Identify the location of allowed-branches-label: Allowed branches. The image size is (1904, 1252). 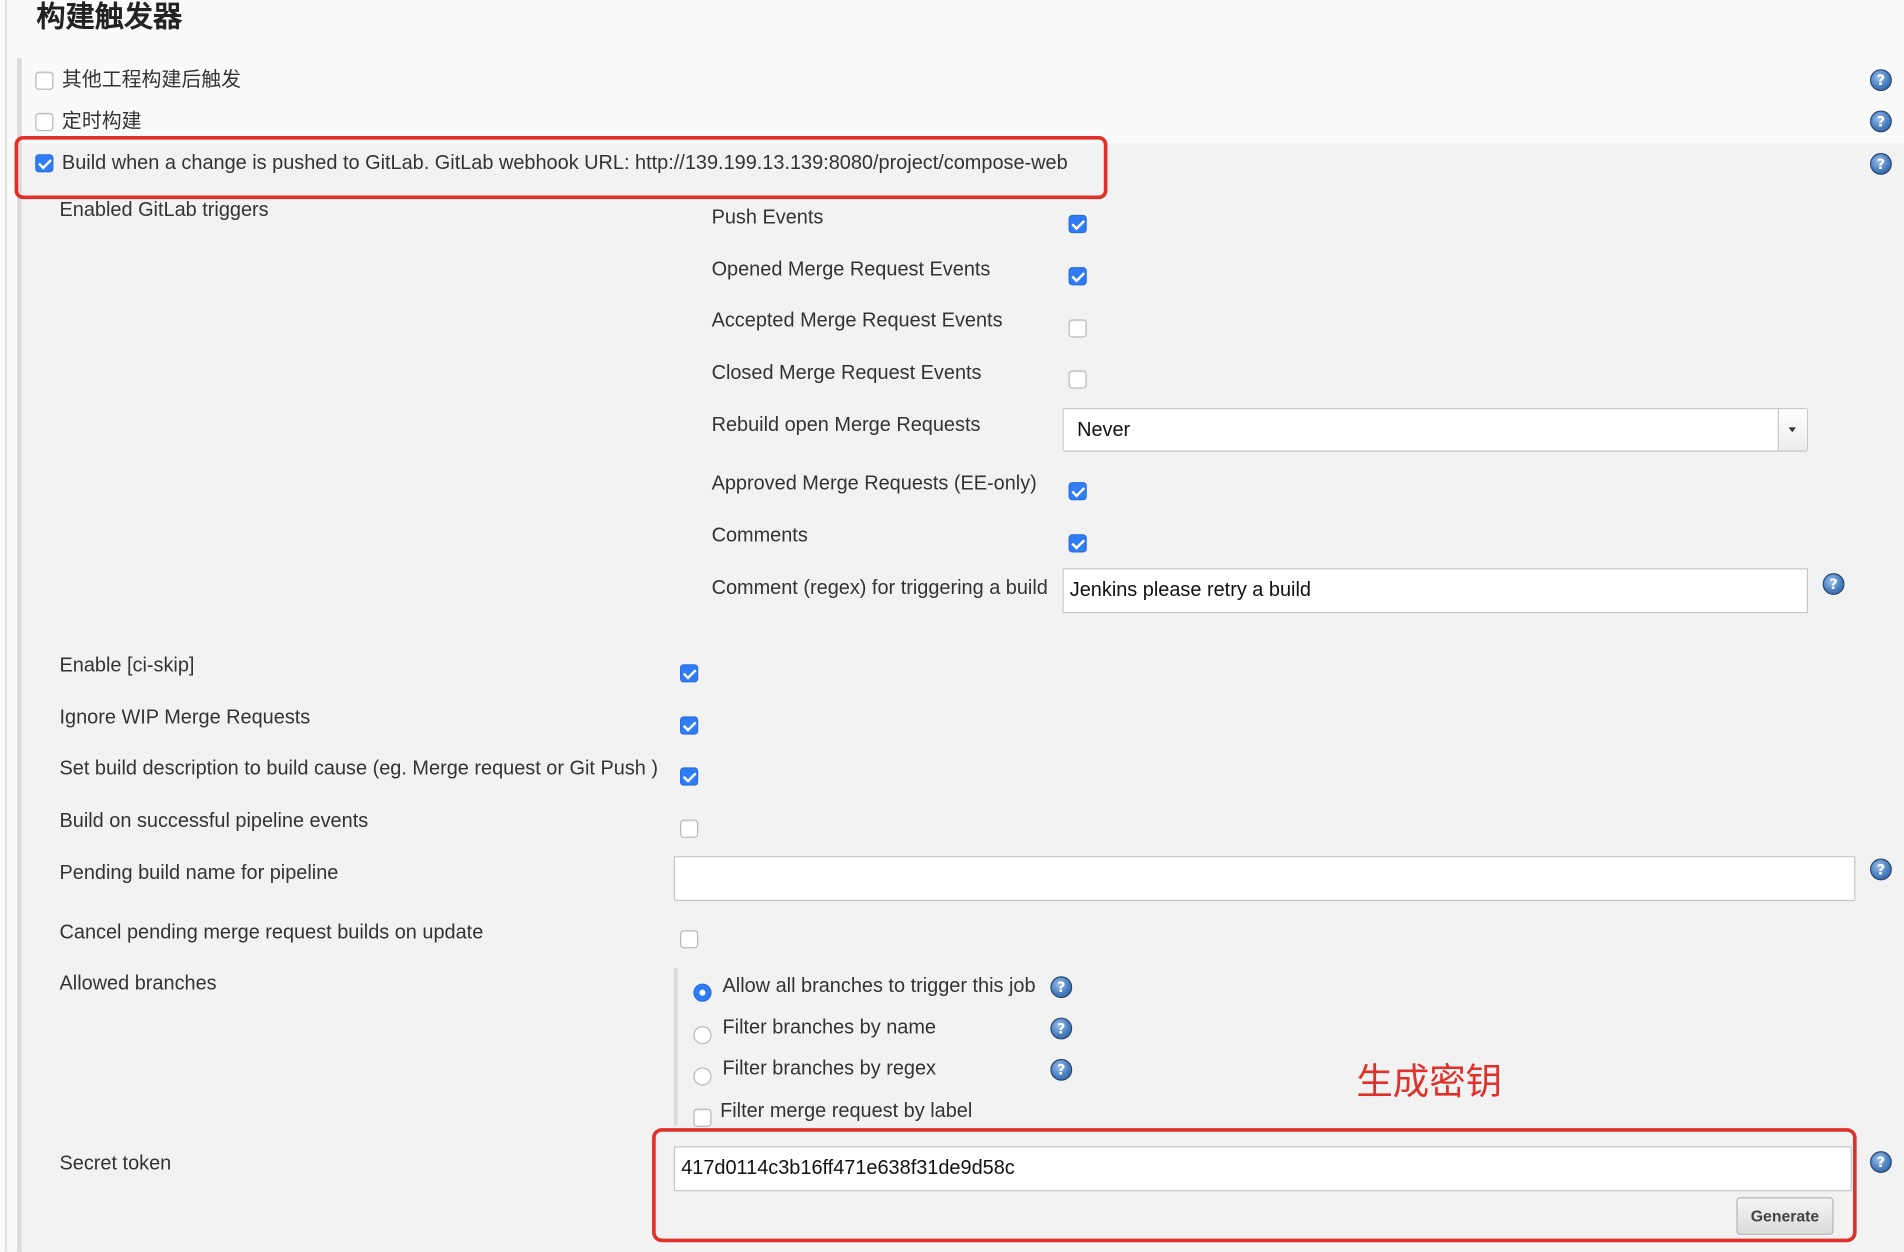
(138, 983).